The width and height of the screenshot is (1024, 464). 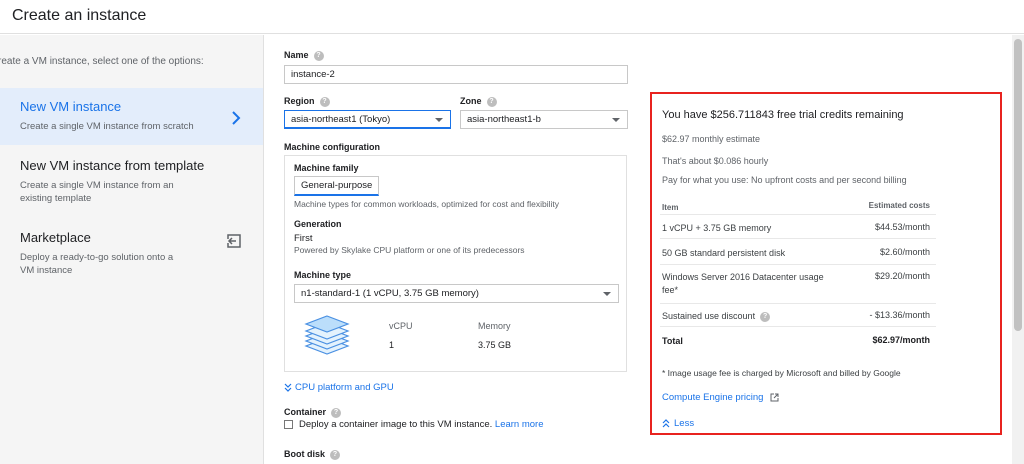 What do you see at coordinates (512, 17) in the screenshot?
I see `top-bar: Create an instance` at bounding box center [512, 17].